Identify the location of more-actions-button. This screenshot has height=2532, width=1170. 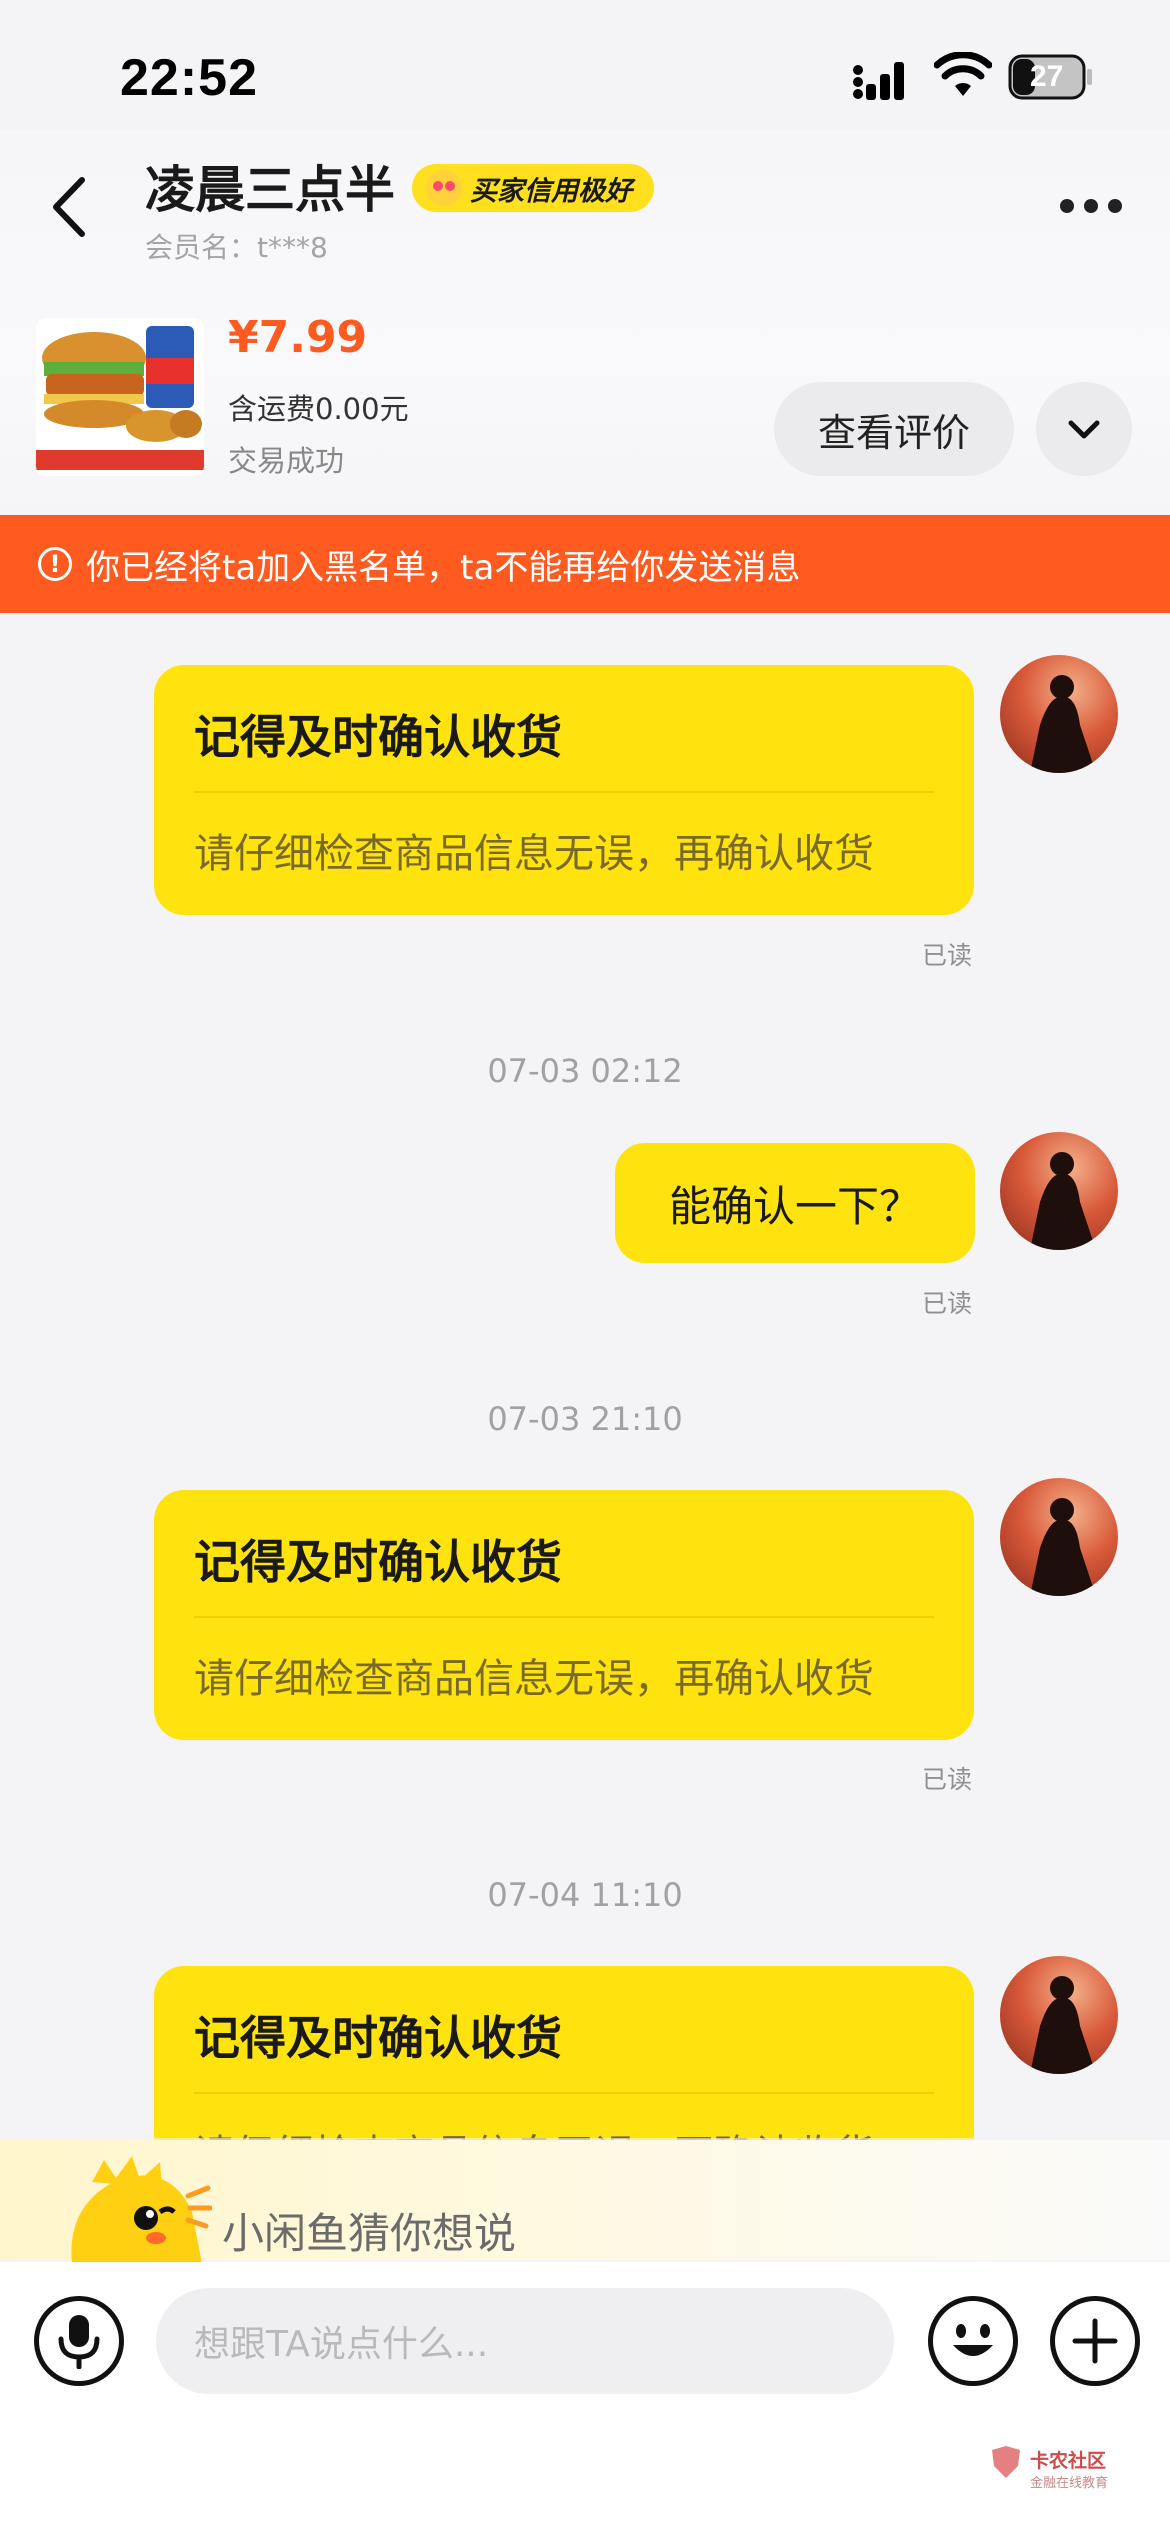
(1095, 2341).